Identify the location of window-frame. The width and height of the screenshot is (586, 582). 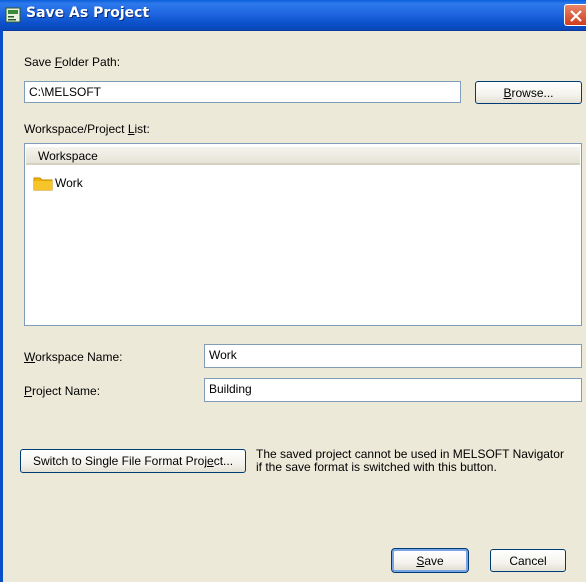
(1, 306).